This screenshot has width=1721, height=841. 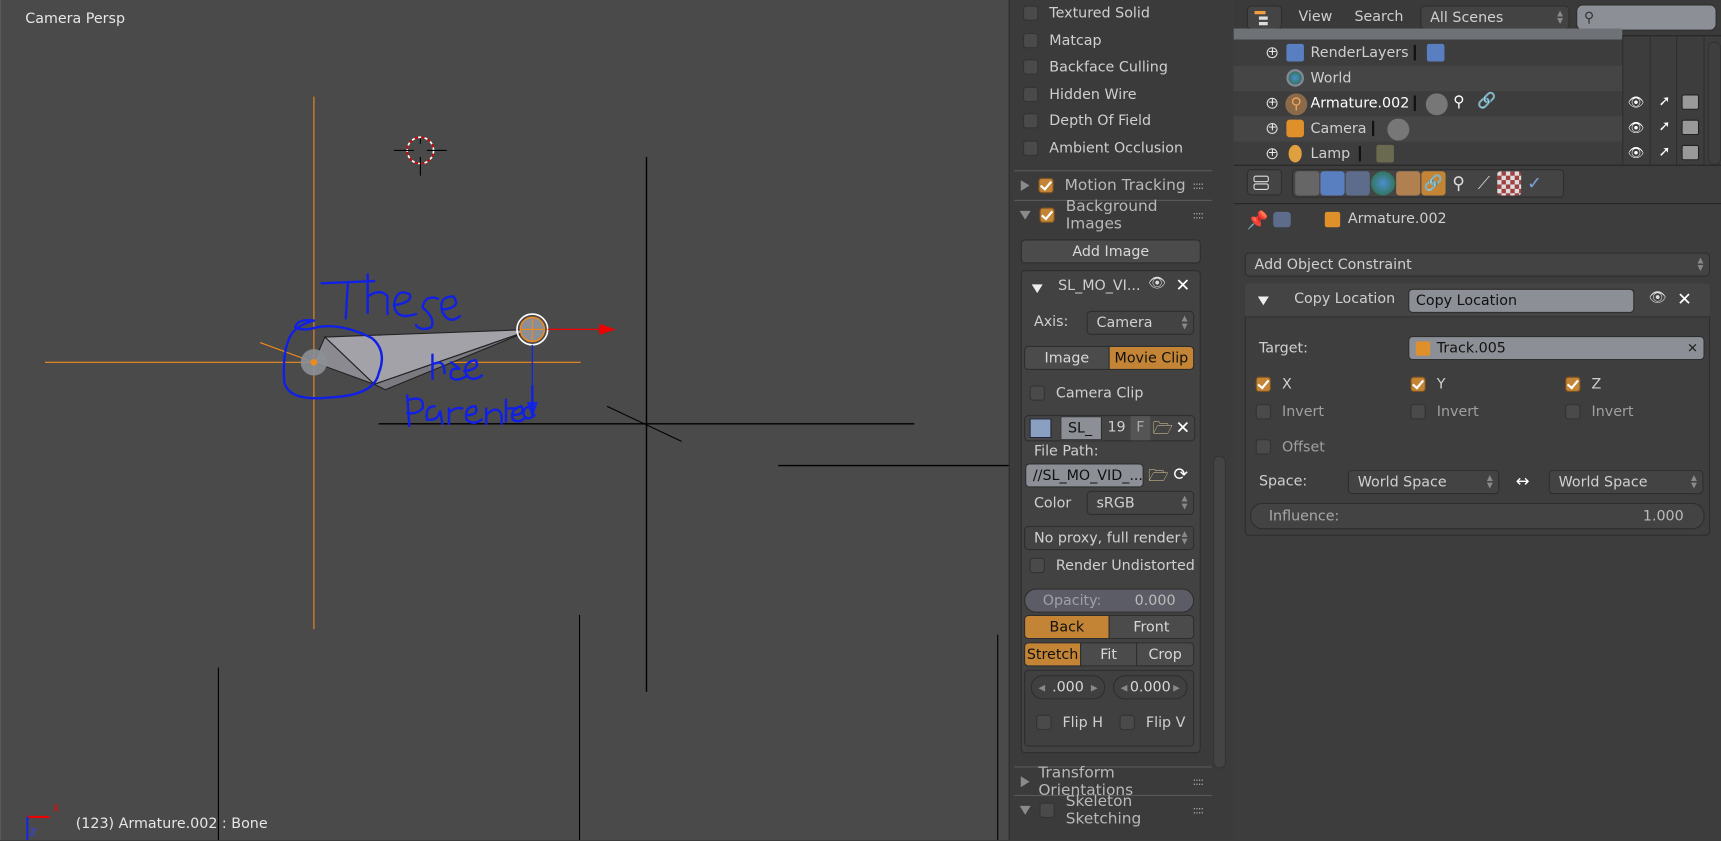 I want to click on view-menu: View, so click(x=1315, y=17).